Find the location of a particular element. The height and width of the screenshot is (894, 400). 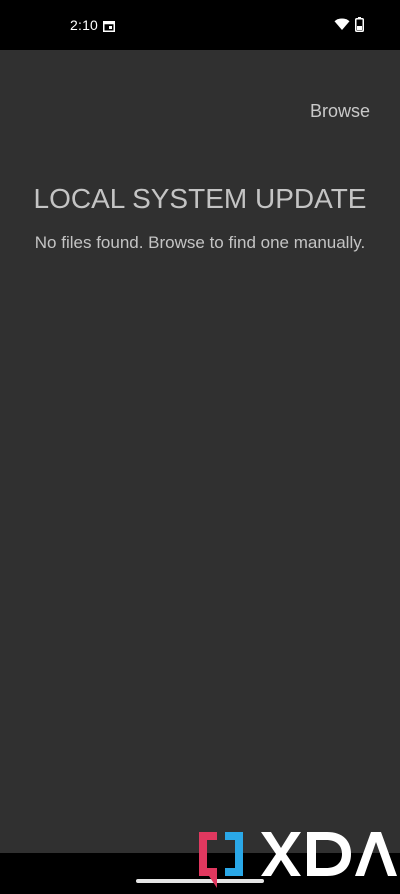

calendar-icon is located at coordinates (109, 28).